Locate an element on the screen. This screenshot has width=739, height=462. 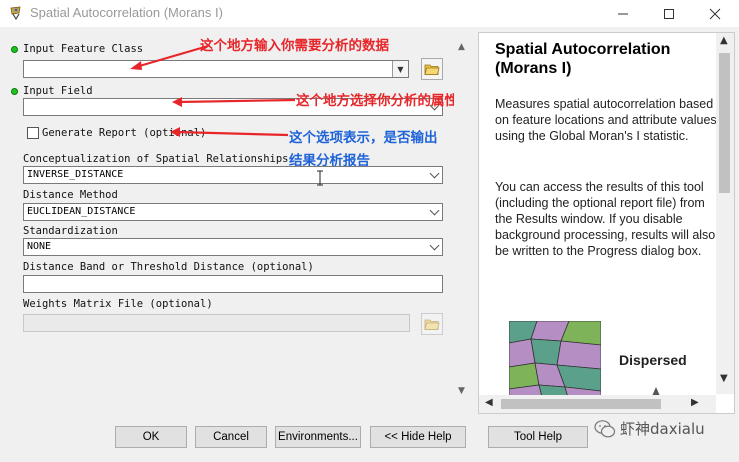
distance-band-input is located at coordinates (233, 284).